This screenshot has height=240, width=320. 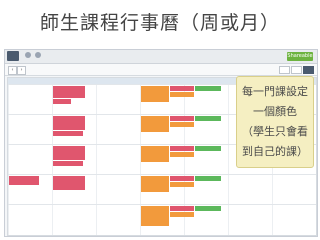 I want to click on callout-line: 一個顏色, so click(x=275, y=111).